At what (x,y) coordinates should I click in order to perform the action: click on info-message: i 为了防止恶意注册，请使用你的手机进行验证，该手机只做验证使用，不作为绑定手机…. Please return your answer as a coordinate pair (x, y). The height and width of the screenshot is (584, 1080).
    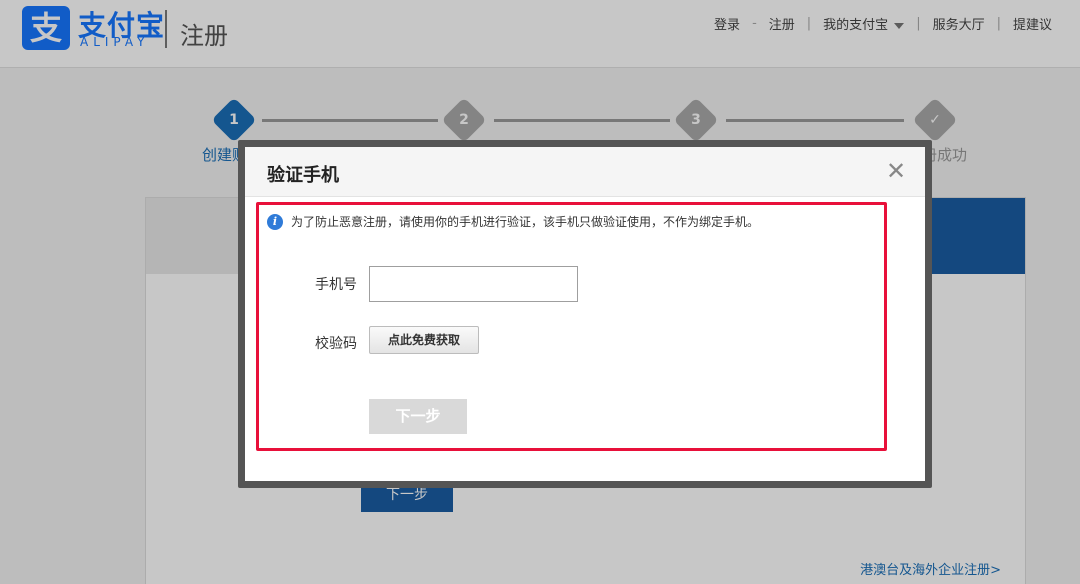
    Looking at the image, I should click on (513, 221).